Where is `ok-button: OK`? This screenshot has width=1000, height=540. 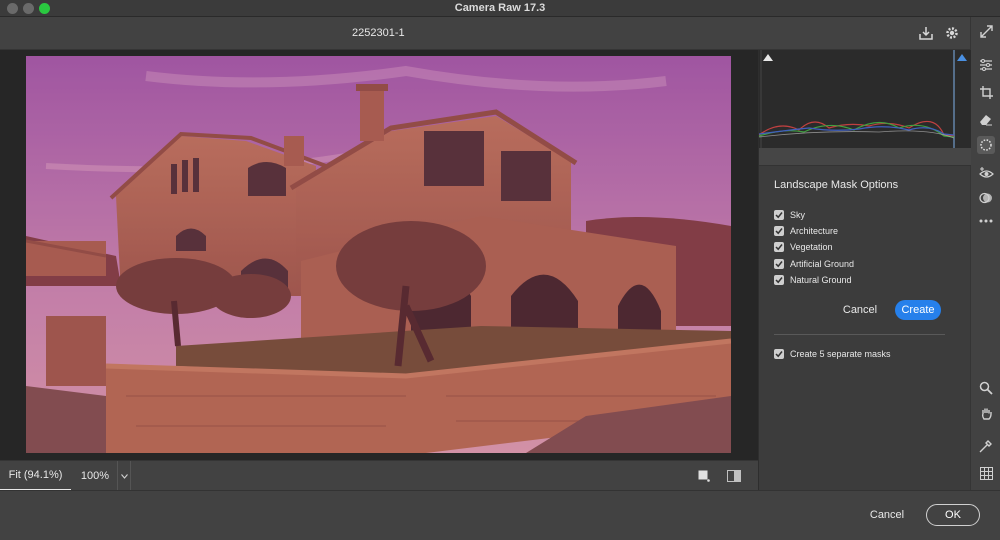 ok-button: OK is located at coordinates (953, 515).